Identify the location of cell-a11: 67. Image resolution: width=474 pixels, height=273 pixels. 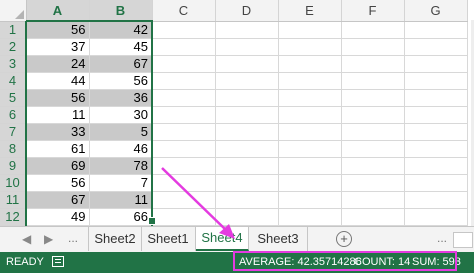
(57, 200).